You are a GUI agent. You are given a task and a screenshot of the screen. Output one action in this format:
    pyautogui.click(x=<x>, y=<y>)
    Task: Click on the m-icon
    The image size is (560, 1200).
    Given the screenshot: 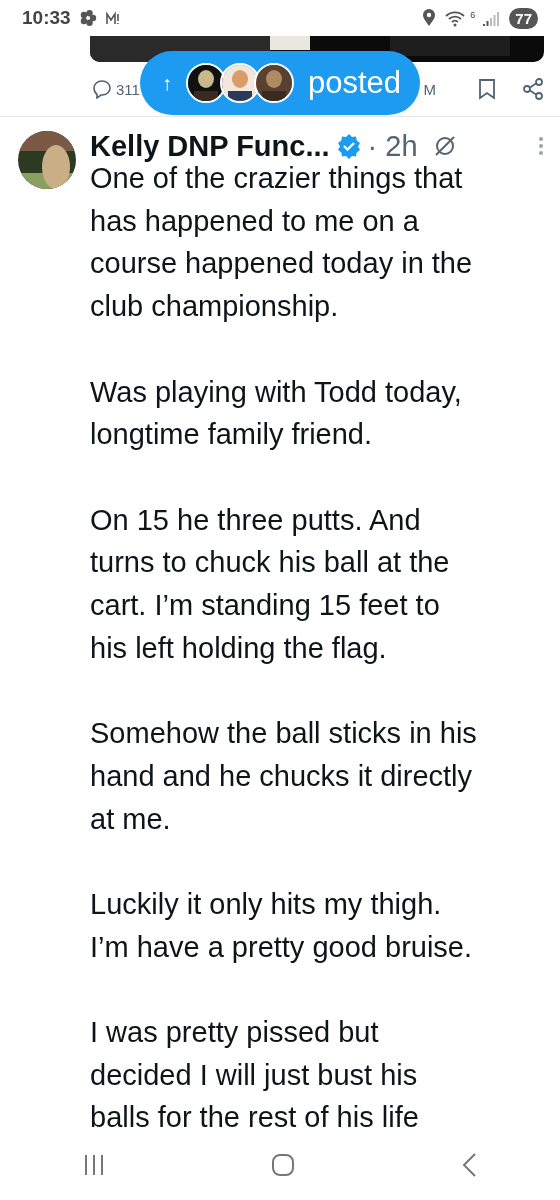 What is the action you would take?
    pyautogui.click(x=112, y=18)
    